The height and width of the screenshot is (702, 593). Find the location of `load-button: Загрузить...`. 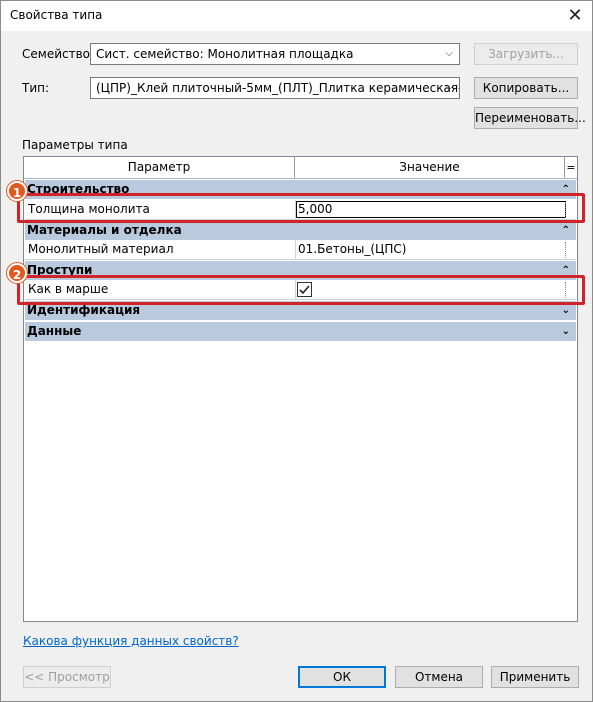

load-button: Загрузить... is located at coordinates (526, 54).